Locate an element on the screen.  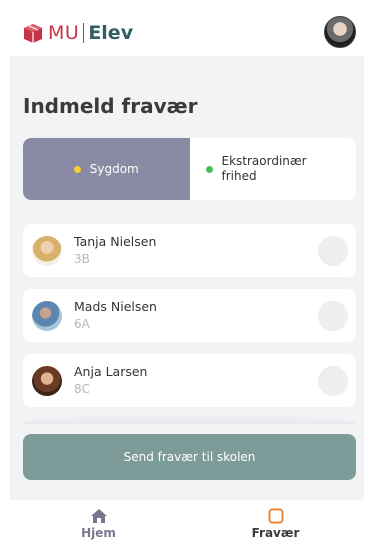
home-icon is located at coordinates (98, 516).